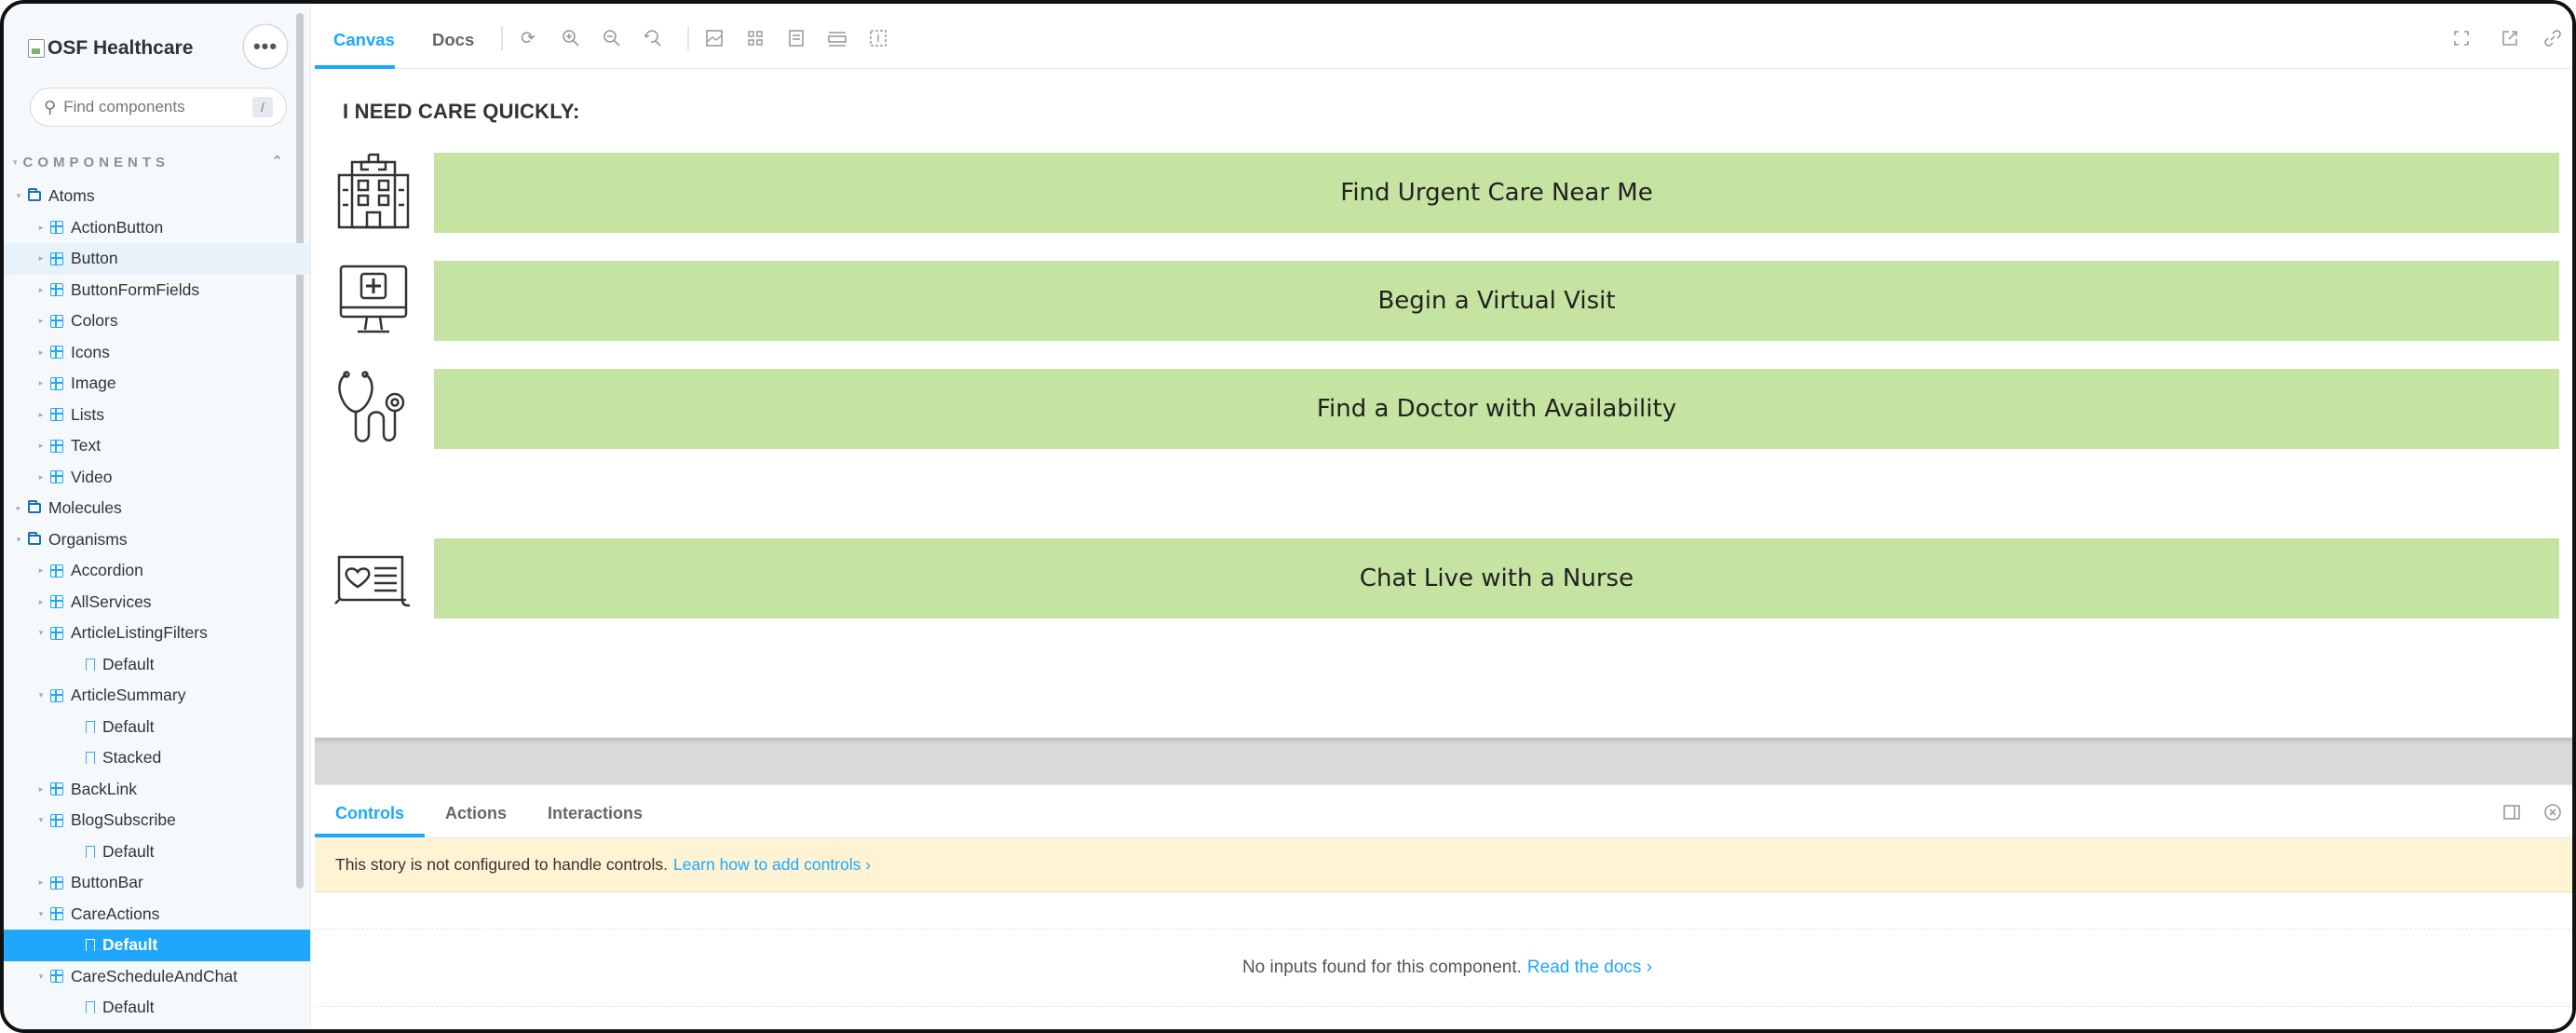 This screenshot has width=2576, height=1033. I want to click on tab-docs: Docs, so click(453, 40).